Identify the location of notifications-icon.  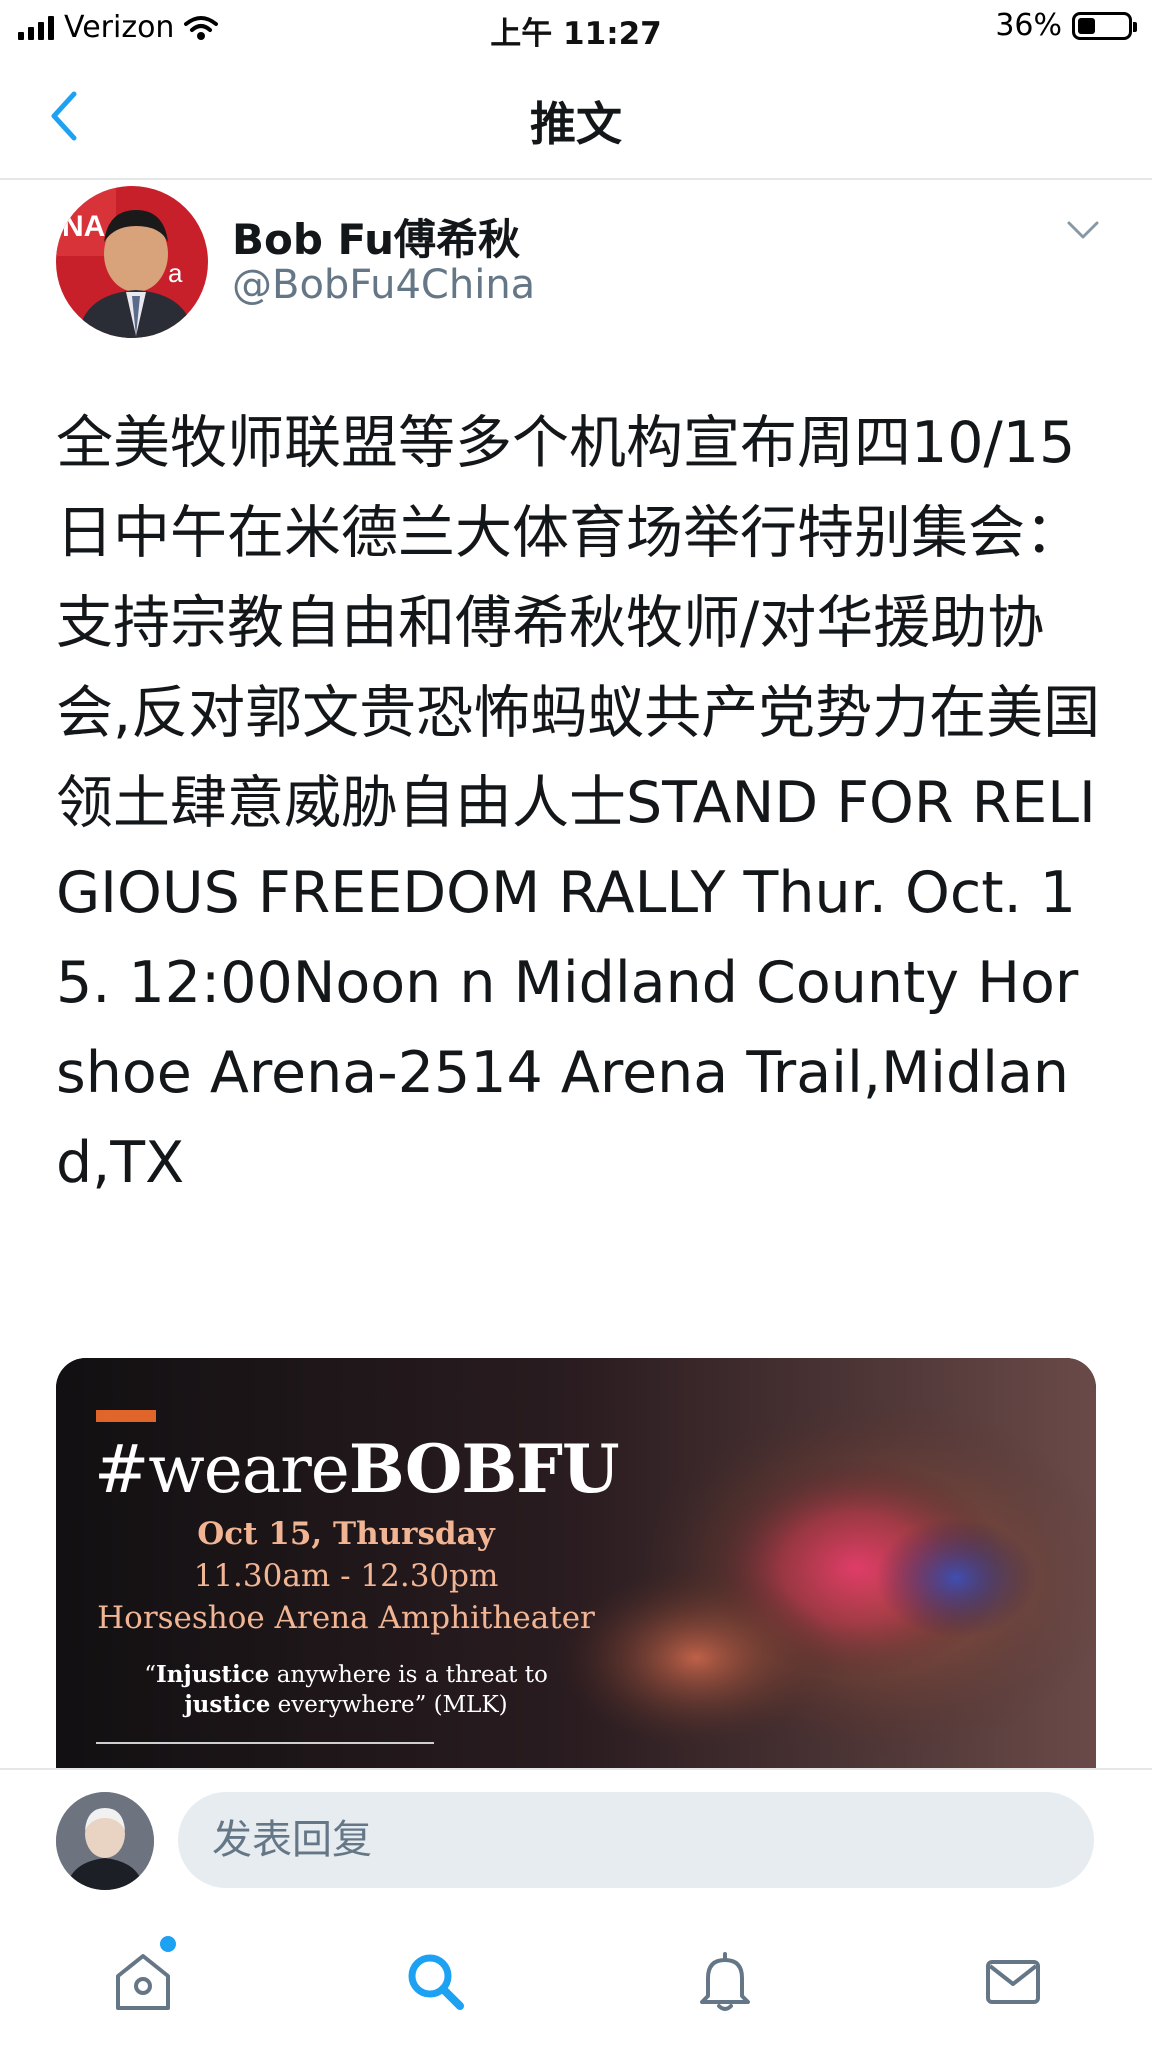
(725, 1981).